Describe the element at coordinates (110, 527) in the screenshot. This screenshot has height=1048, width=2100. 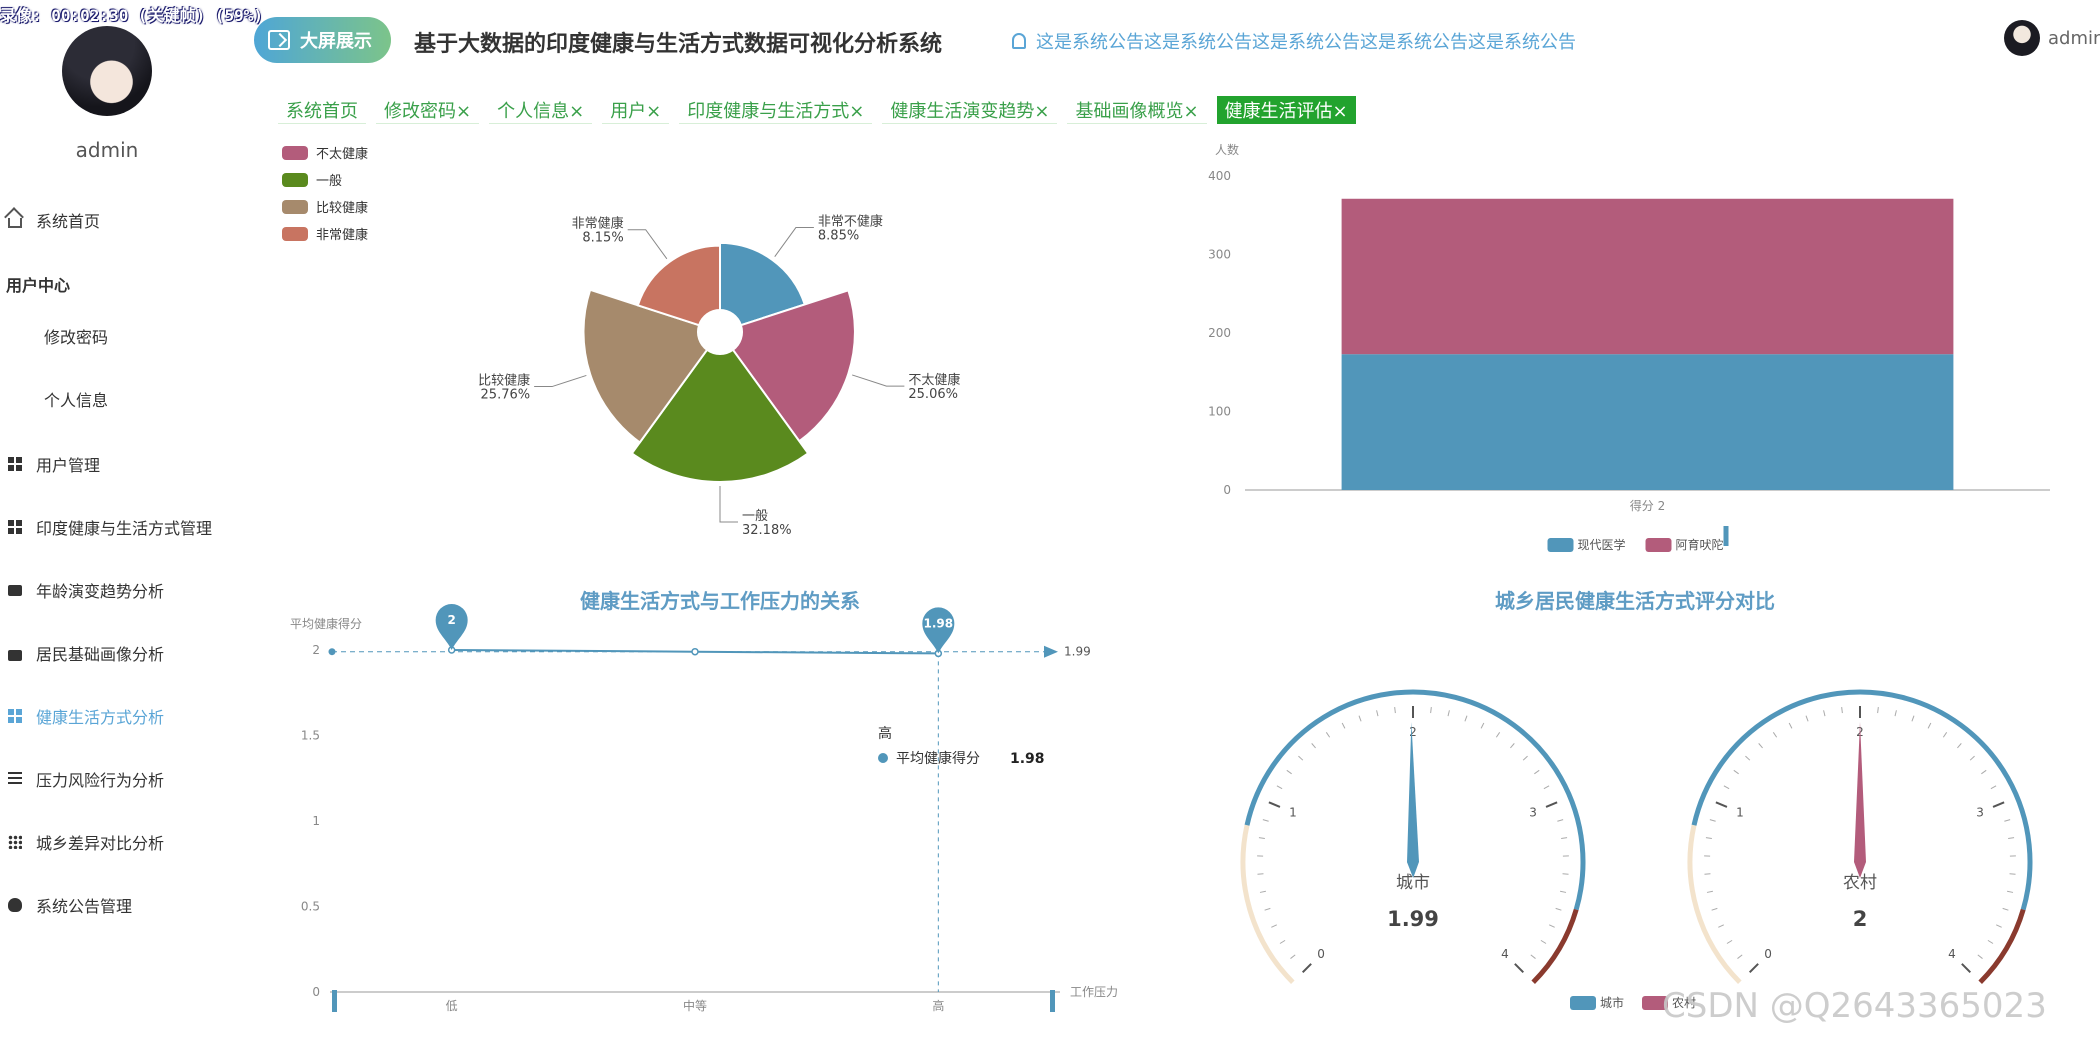
I see `sidebar-item-health-management: 印度健康与生活方式管理` at that location.